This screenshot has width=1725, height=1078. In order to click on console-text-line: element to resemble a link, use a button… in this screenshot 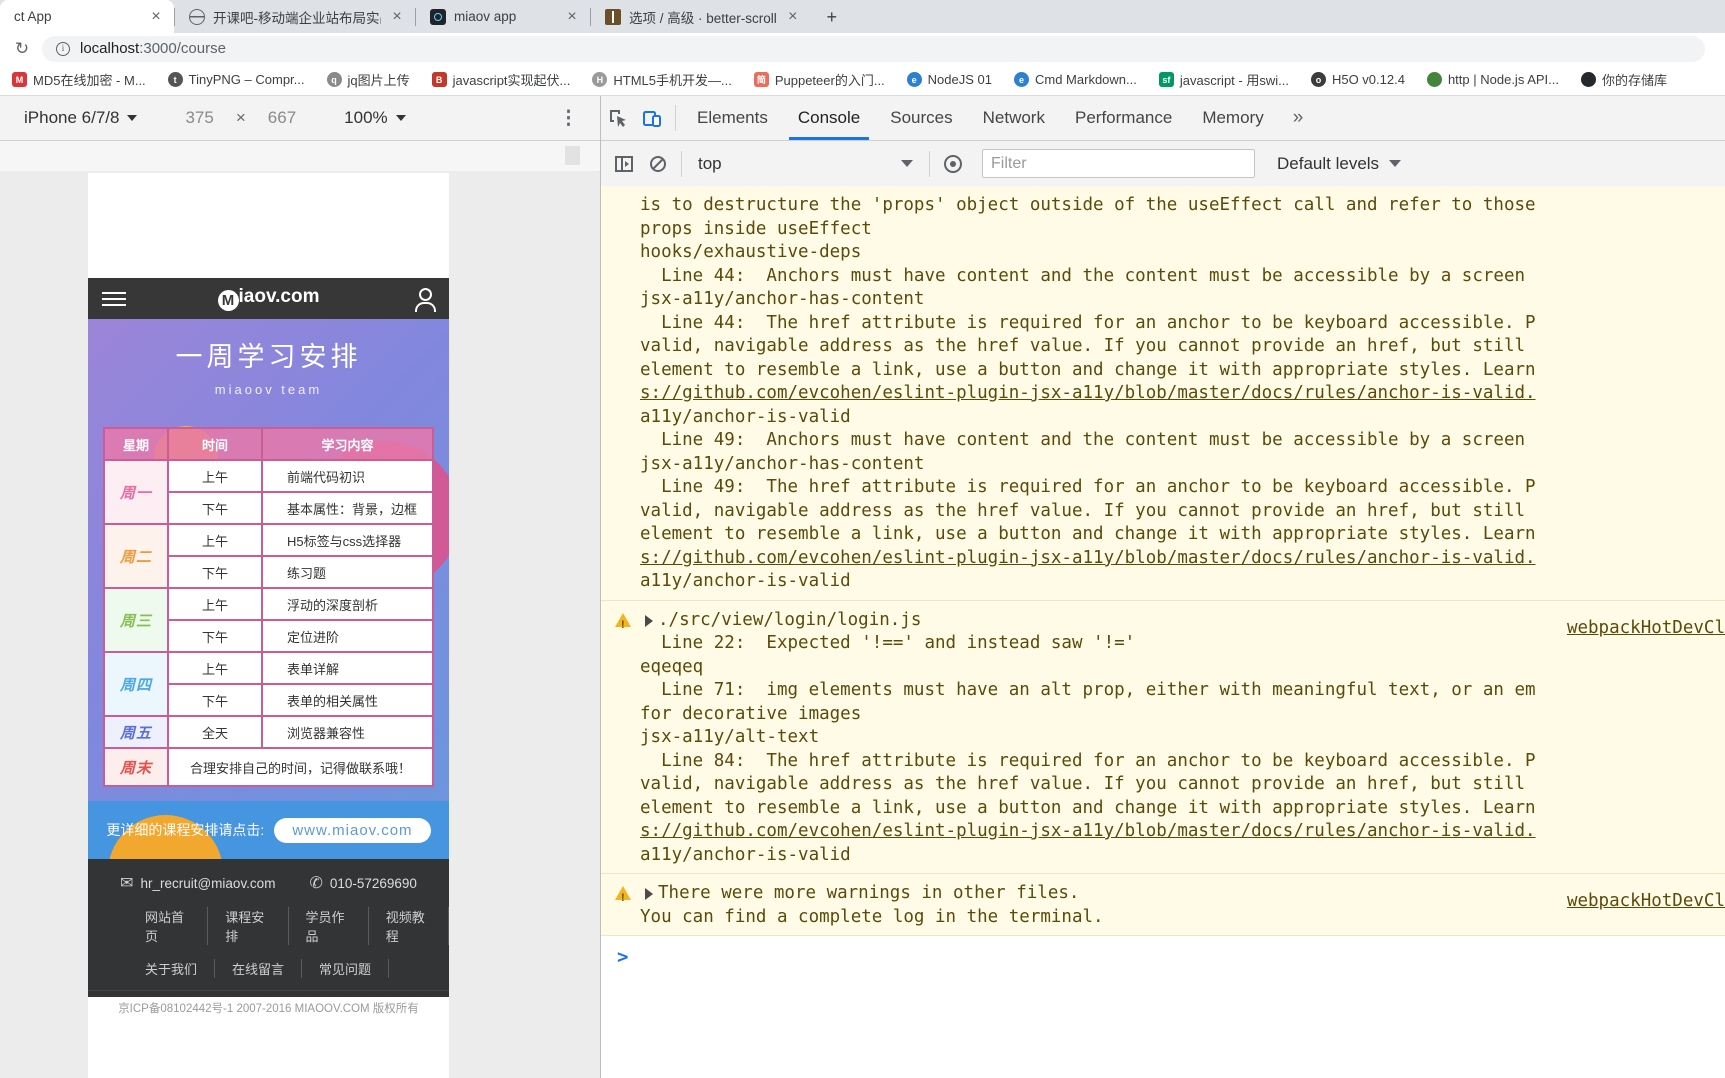, I will do `click(1088, 369)`.